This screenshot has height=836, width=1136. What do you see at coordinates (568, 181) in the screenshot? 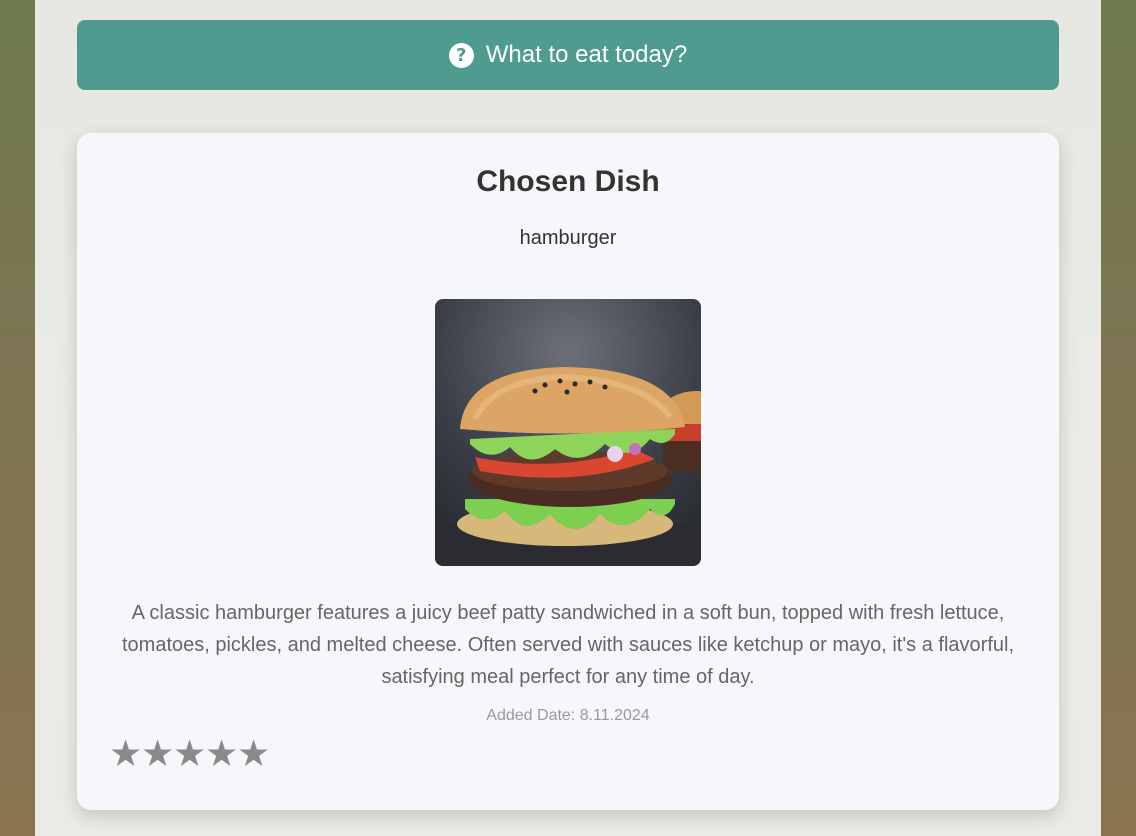
I see `card-title: Chosen Dish` at bounding box center [568, 181].